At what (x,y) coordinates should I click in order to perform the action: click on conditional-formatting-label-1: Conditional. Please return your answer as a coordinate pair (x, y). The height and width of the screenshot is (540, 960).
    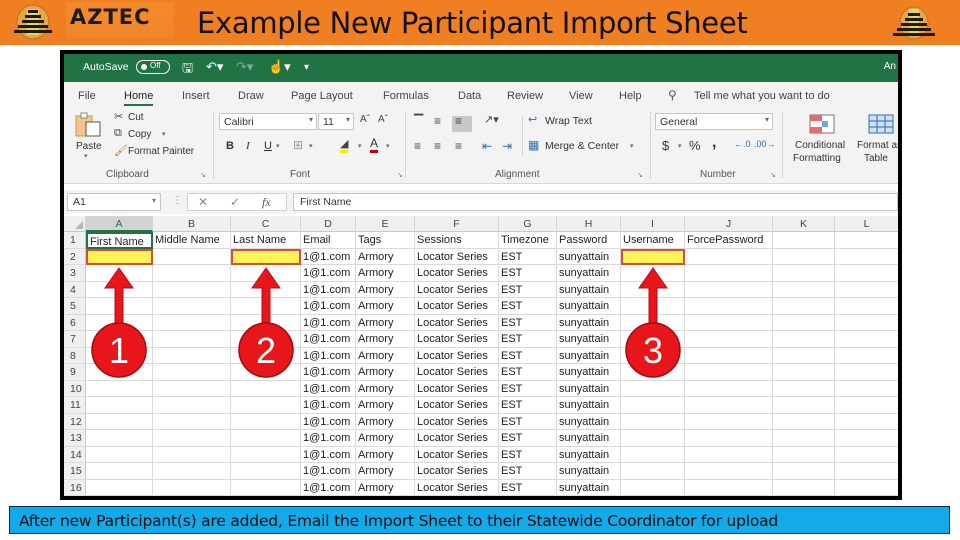
    Looking at the image, I should click on (820, 145).